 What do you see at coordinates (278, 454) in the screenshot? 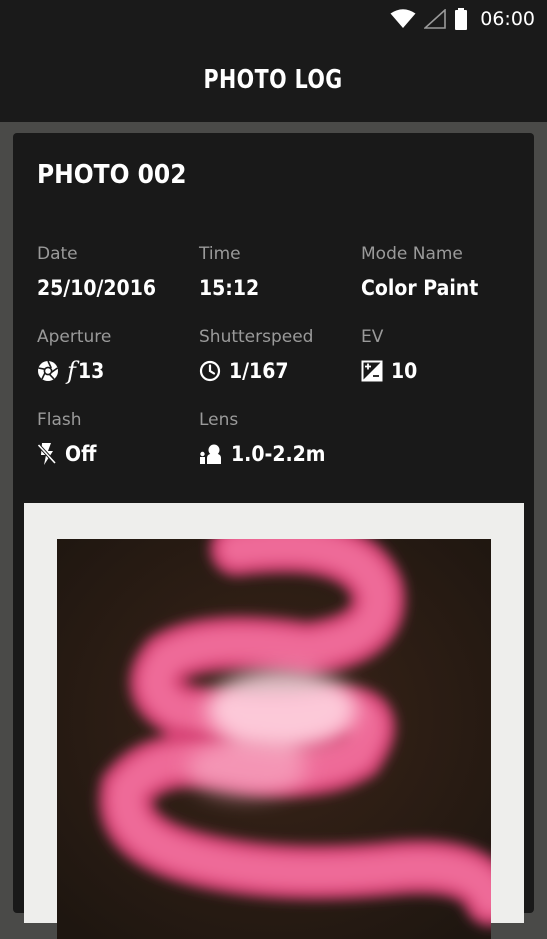
I see `lens-value: 1.0-2.2m` at bounding box center [278, 454].